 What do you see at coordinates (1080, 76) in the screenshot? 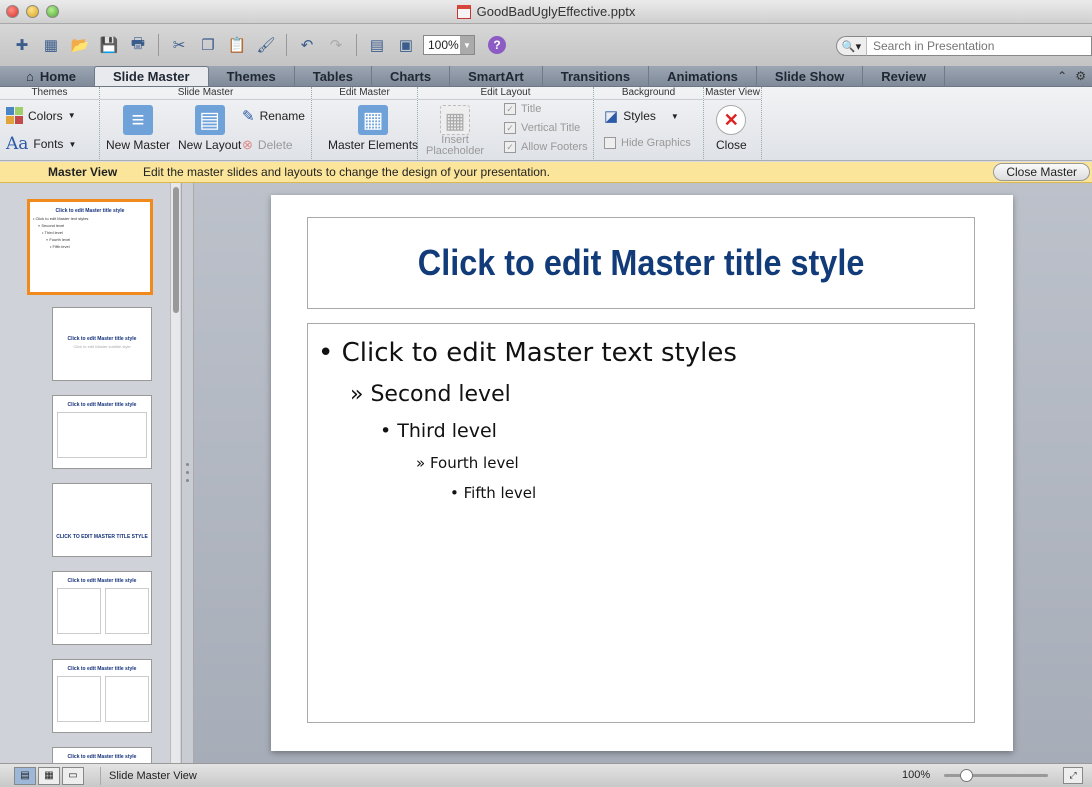
I see `gear-icon: ⚙` at bounding box center [1080, 76].